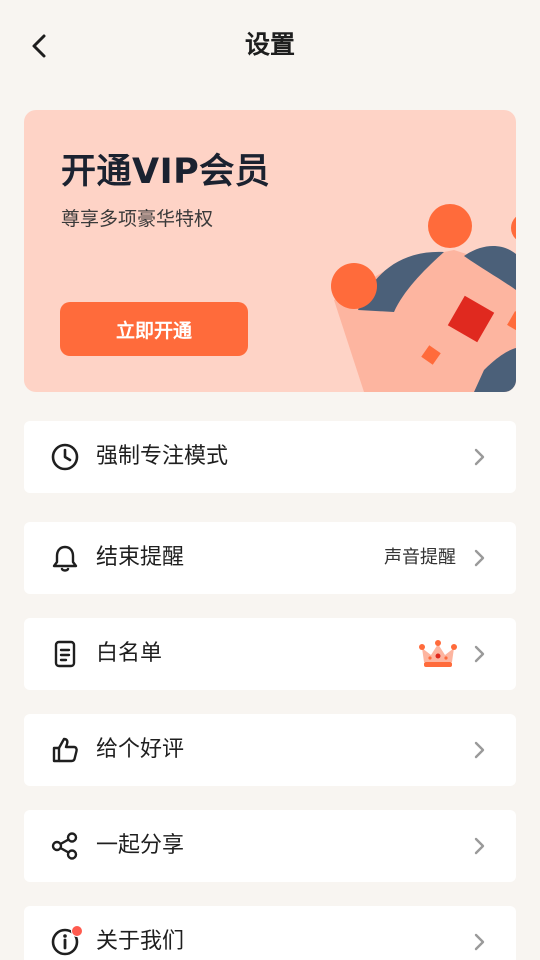 This screenshot has width=540, height=960. I want to click on settings-item-label: 结束提醒, so click(140, 557).